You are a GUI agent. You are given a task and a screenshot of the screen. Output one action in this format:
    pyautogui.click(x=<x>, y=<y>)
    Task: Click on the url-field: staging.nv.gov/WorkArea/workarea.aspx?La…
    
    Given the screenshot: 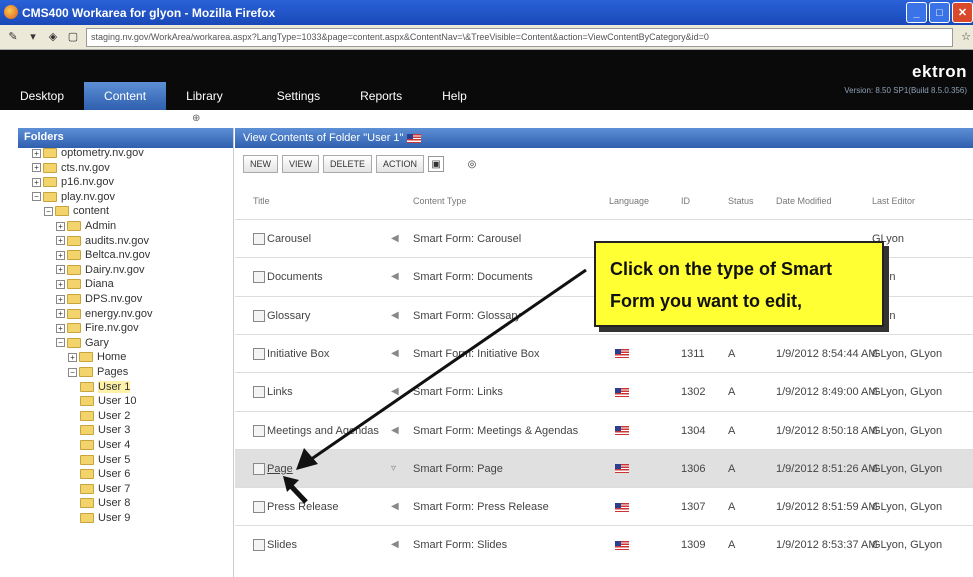 What is the action you would take?
    pyautogui.click(x=519, y=37)
    